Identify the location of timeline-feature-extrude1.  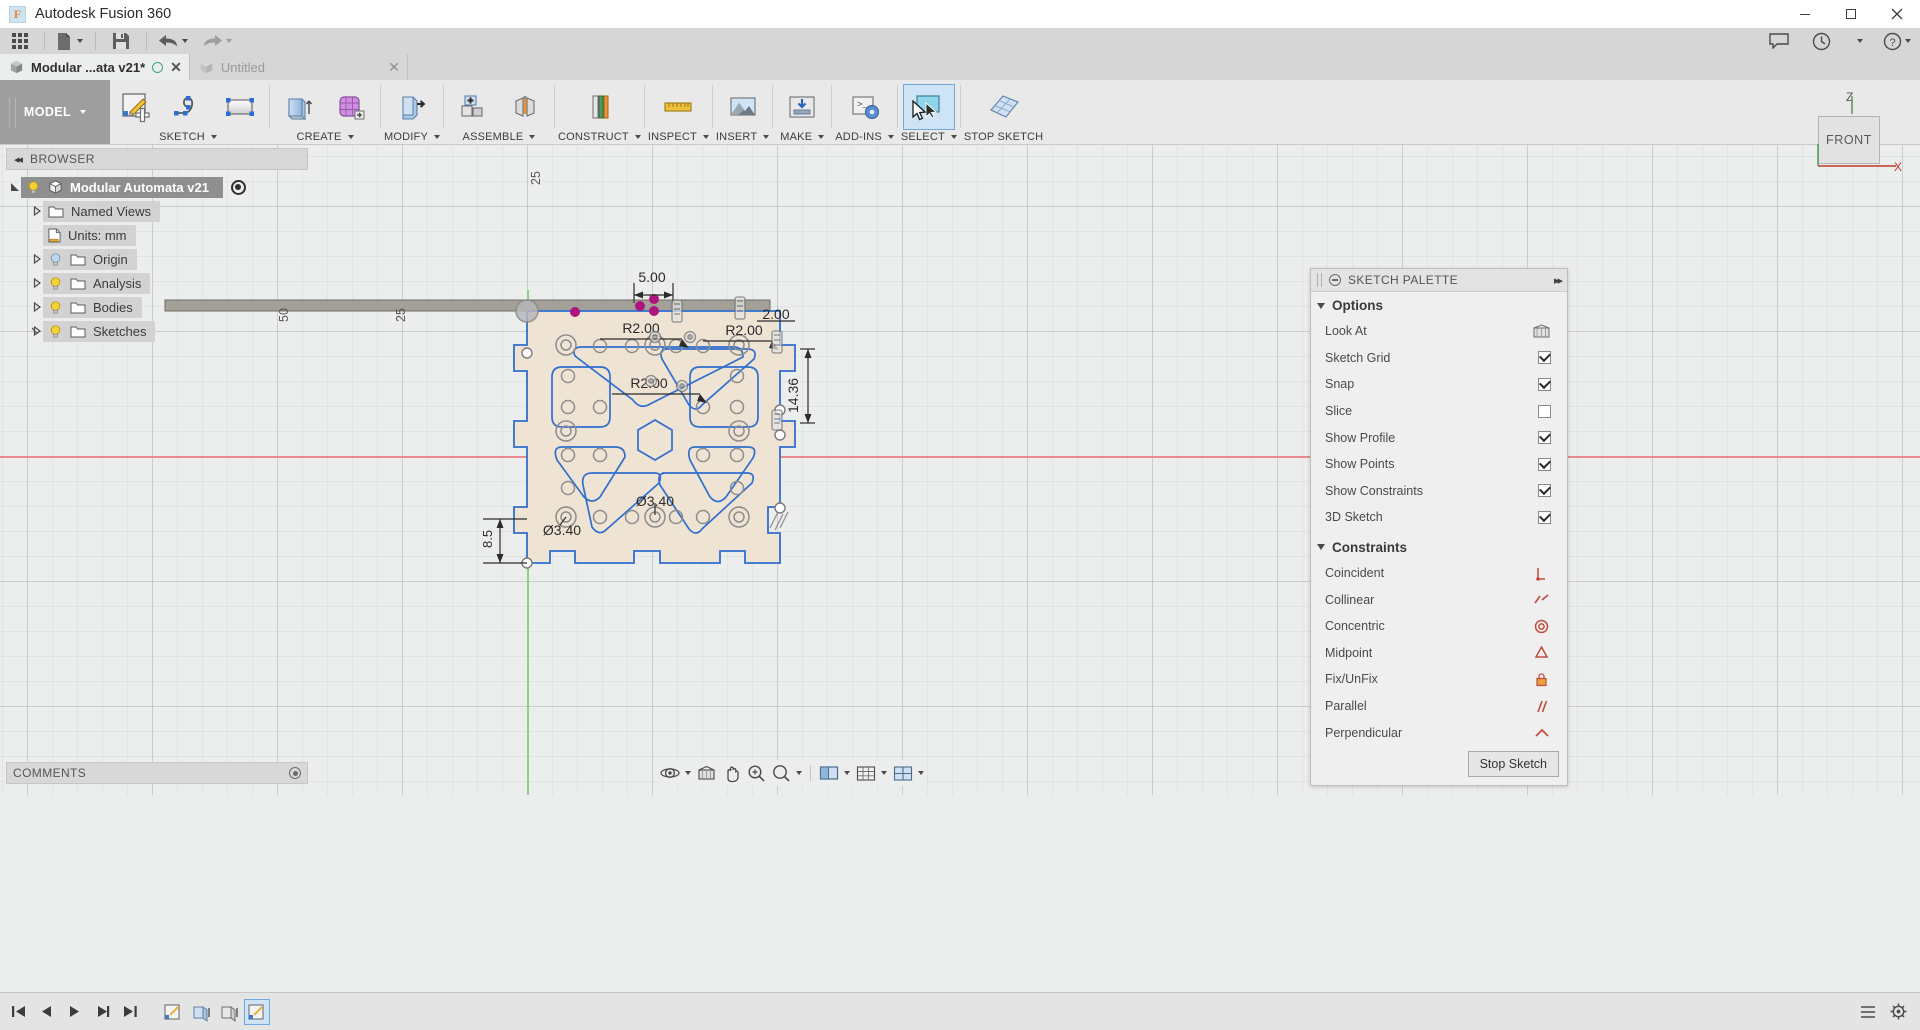
(201, 1012).